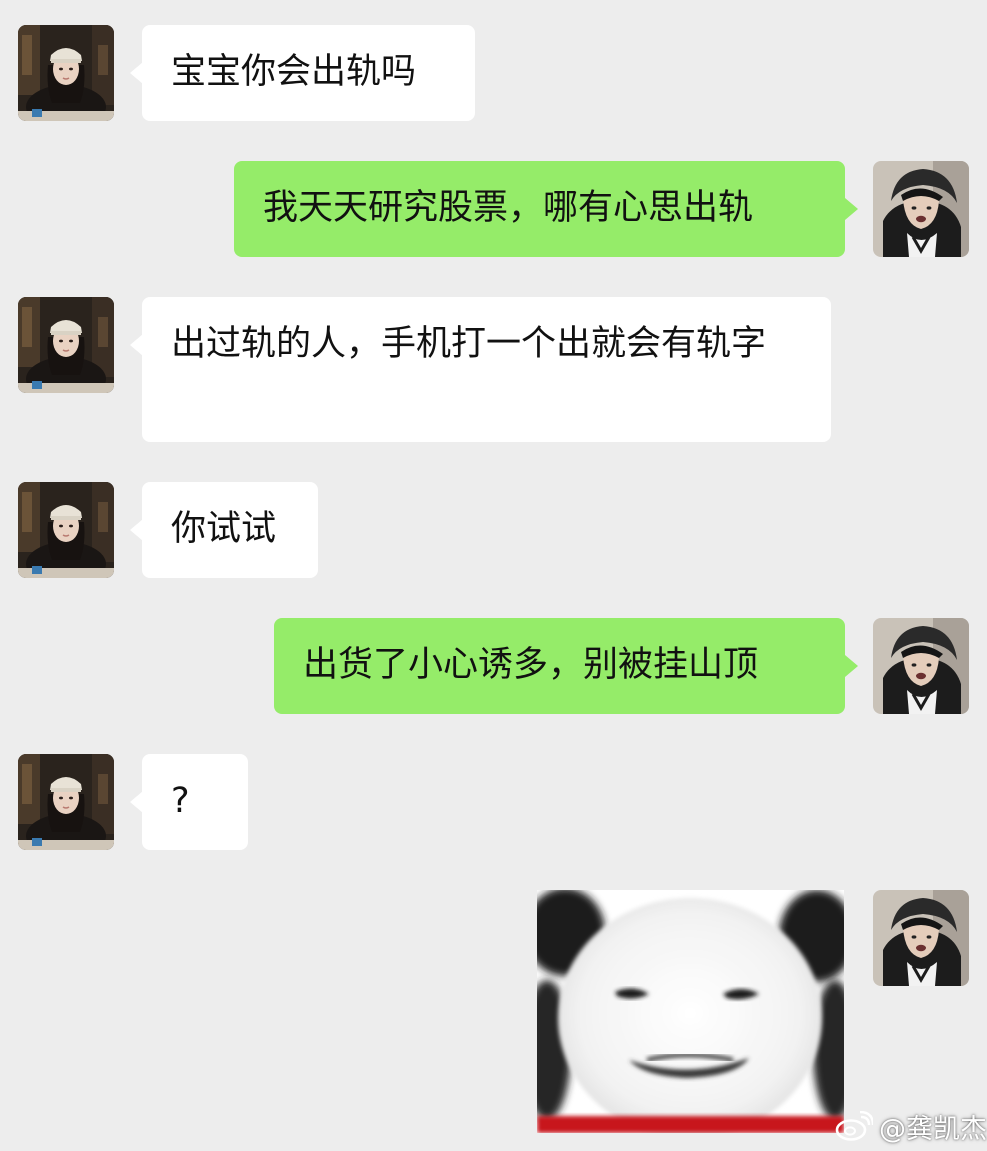 This screenshot has height=1151, width=987. I want to click on message-row: 出货了小心诱多，别被挂山顶, so click(493, 666).